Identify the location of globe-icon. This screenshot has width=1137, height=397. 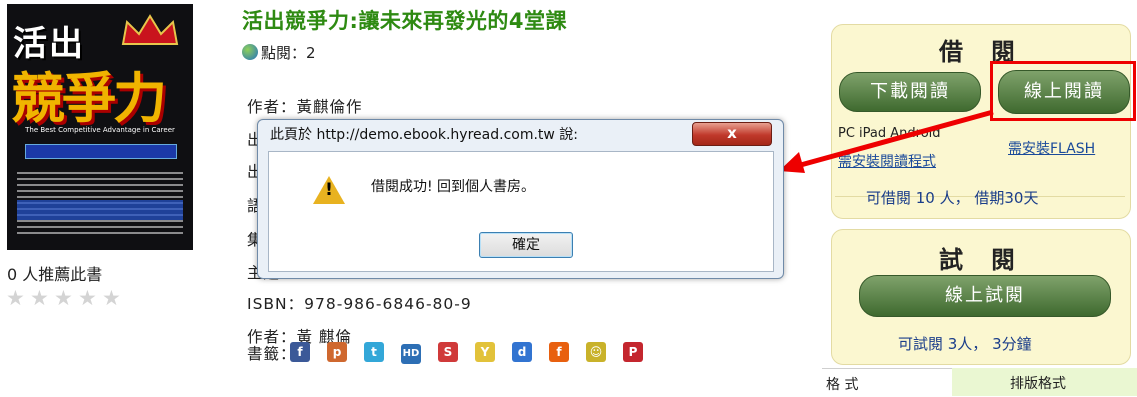
(250, 52).